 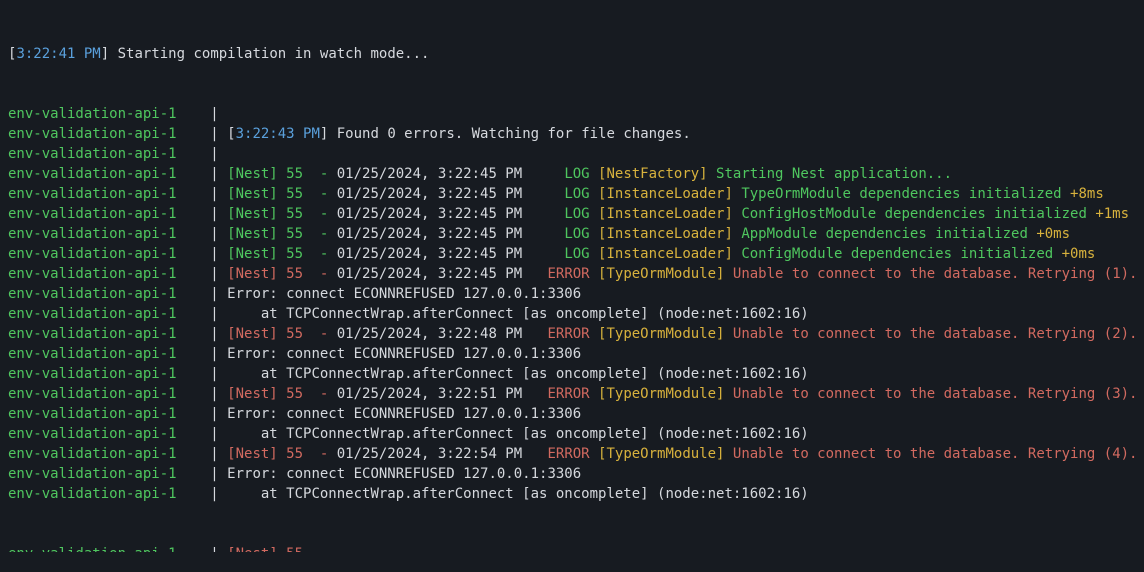 What do you see at coordinates (1112, 214) in the screenshot?
I see `log-duration: +1ms` at bounding box center [1112, 214].